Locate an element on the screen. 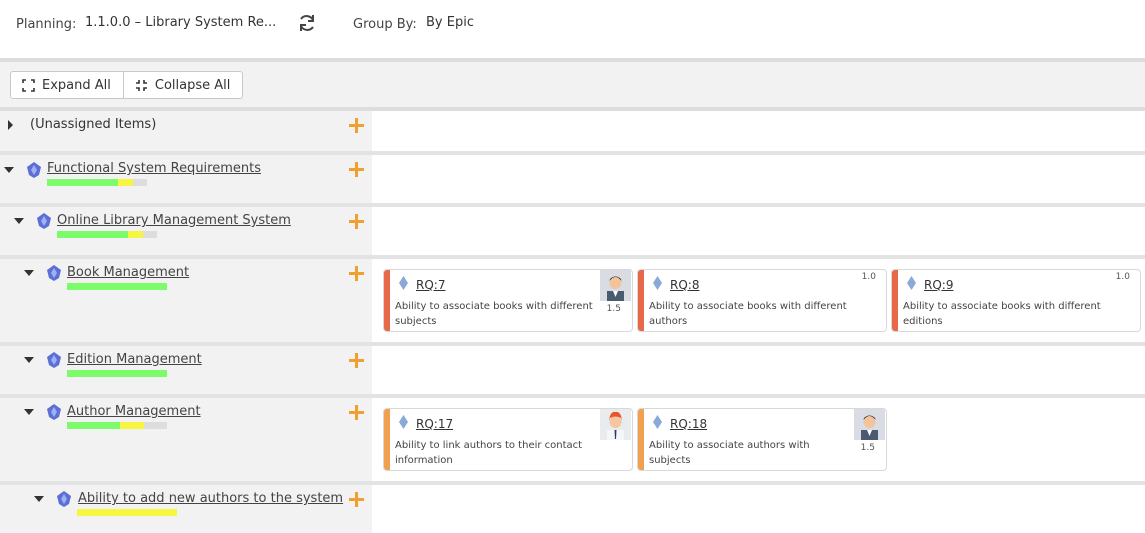 The width and height of the screenshot is (1145, 533). requirement-id-link: RQ:7 is located at coordinates (430, 285).